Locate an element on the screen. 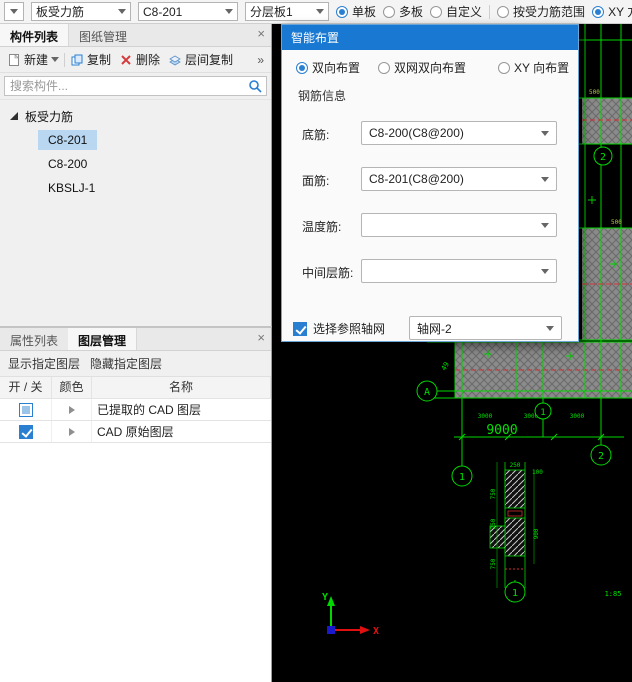 This screenshot has width=632, height=682. copy-icon is located at coordinates (77, 59).